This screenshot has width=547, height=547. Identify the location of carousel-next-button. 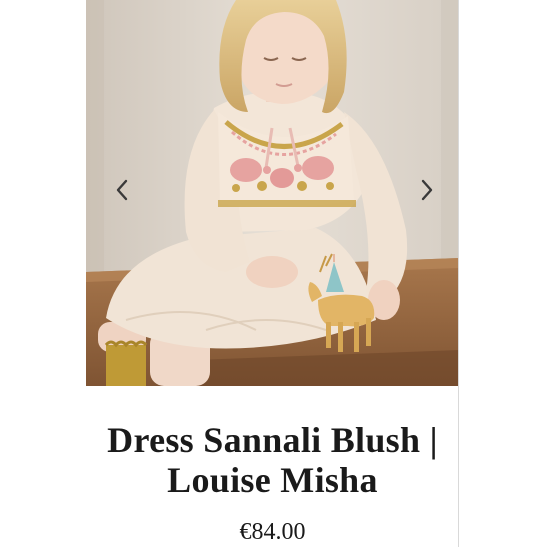
(427, 190).